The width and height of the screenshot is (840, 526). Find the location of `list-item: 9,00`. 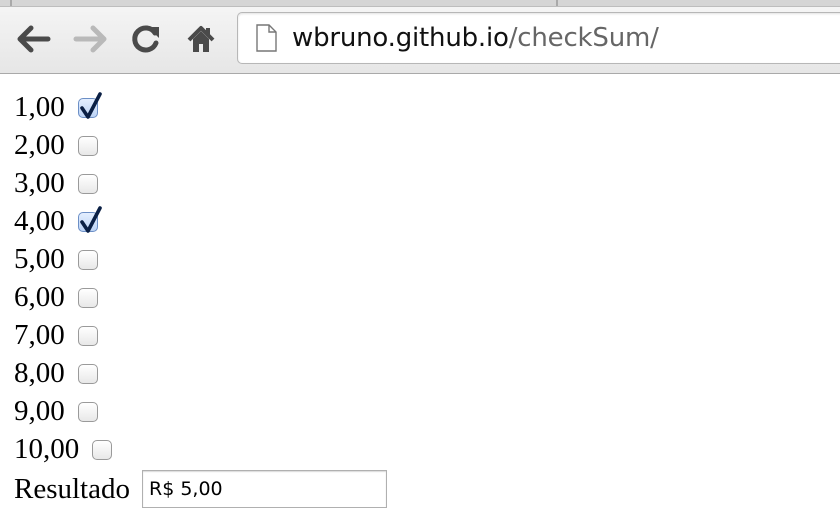

list-item: 9,00 is located at coordinates (200, 411).